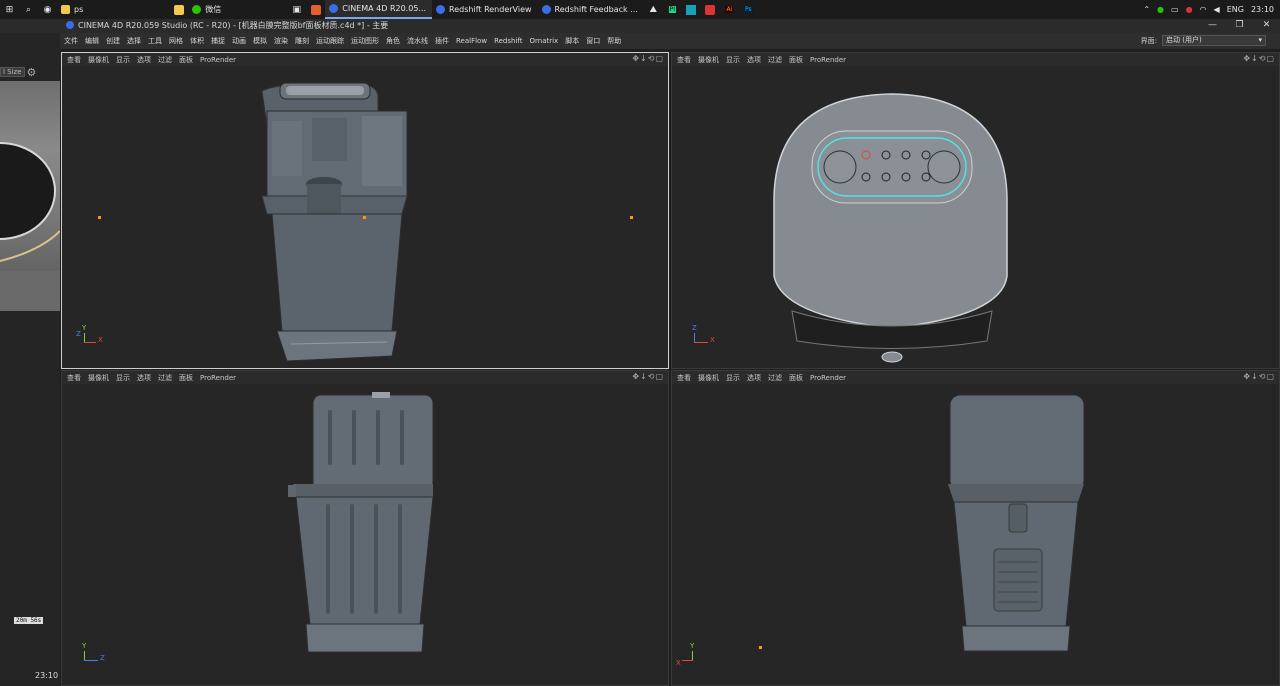  I want to click on close-button: ✕, so click(1266, 25).